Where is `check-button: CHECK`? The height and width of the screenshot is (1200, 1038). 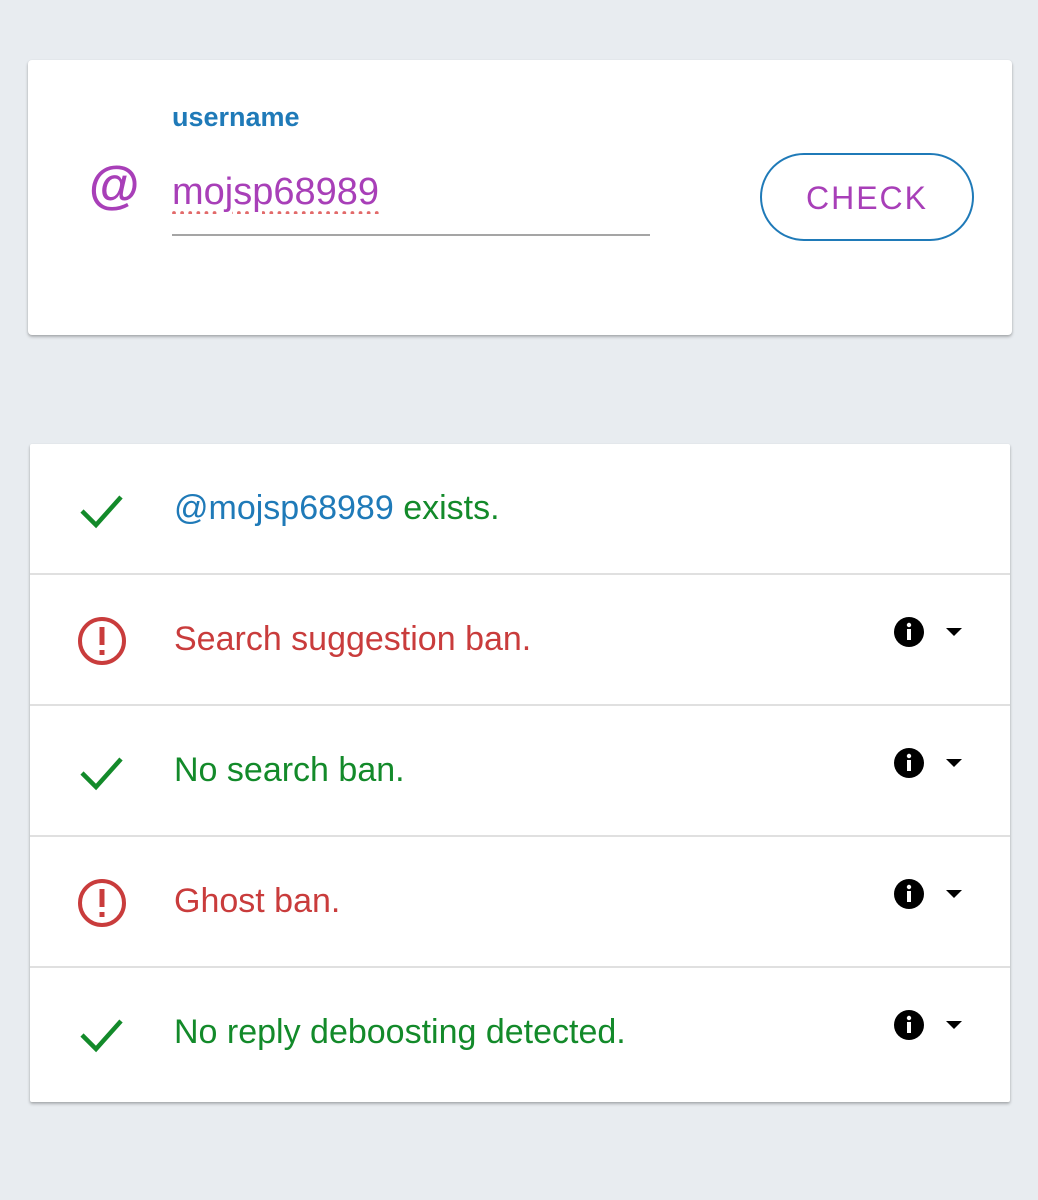
check-button: CHECK is located at coordinates (867, 197).